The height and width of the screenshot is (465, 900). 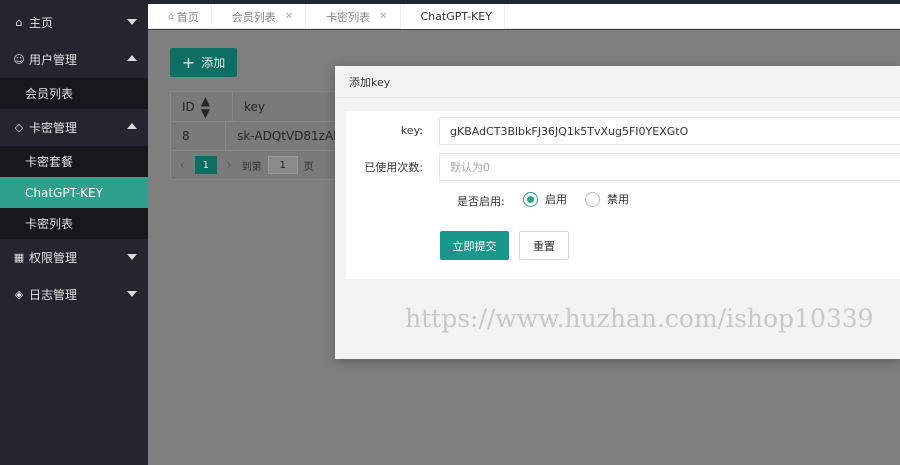 I want to click on sidebar-subitem-card-package: 卡密套餐, so click(x=74, y=161).